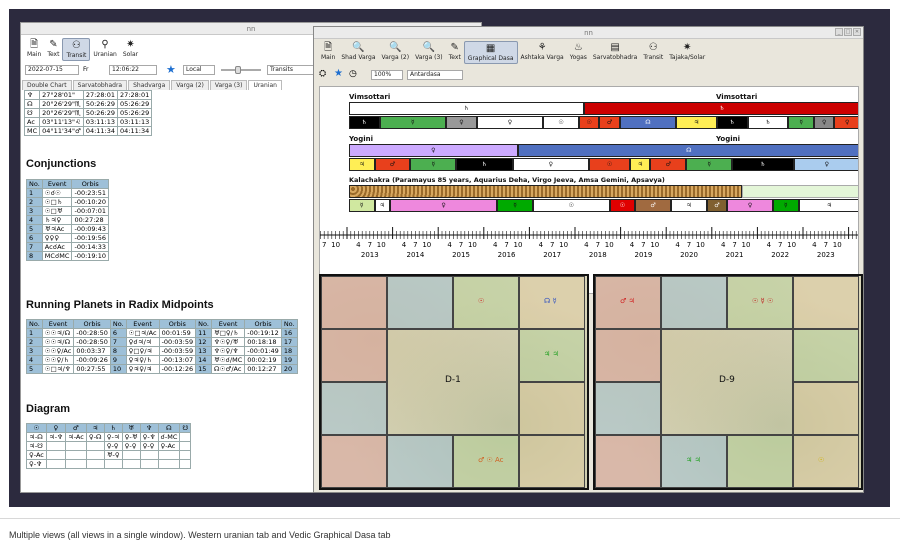 Image resolution: width=900 pixels, height=553 pixels. Describe the element at coordinates (133, 70) in the screenshot. I see `time-field: 12:06:22` at that location.